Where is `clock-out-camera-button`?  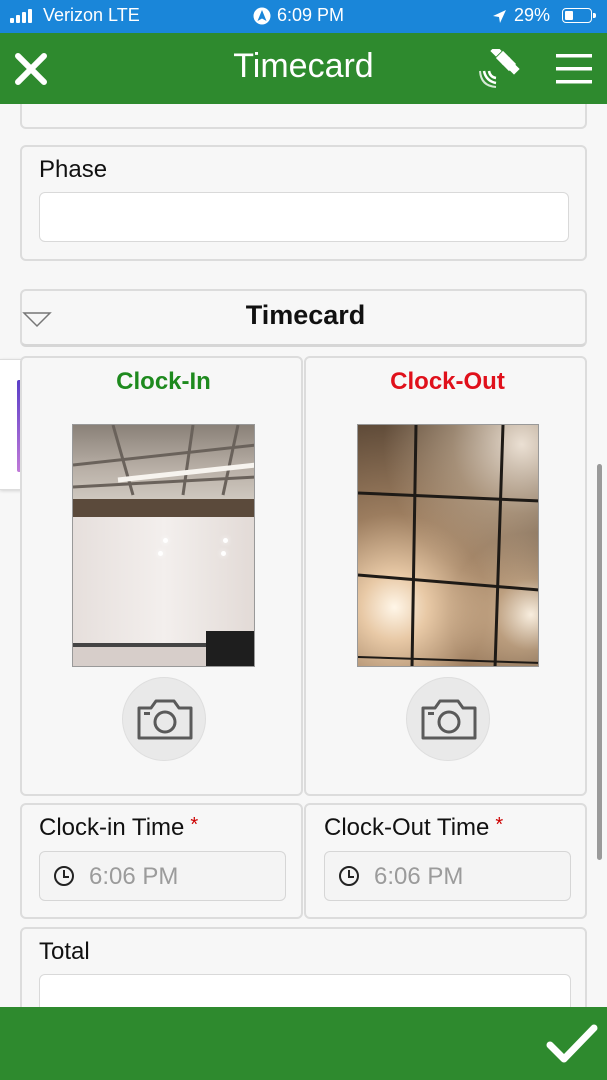 clock-out-camera-button is located at coordinates (448, 719).